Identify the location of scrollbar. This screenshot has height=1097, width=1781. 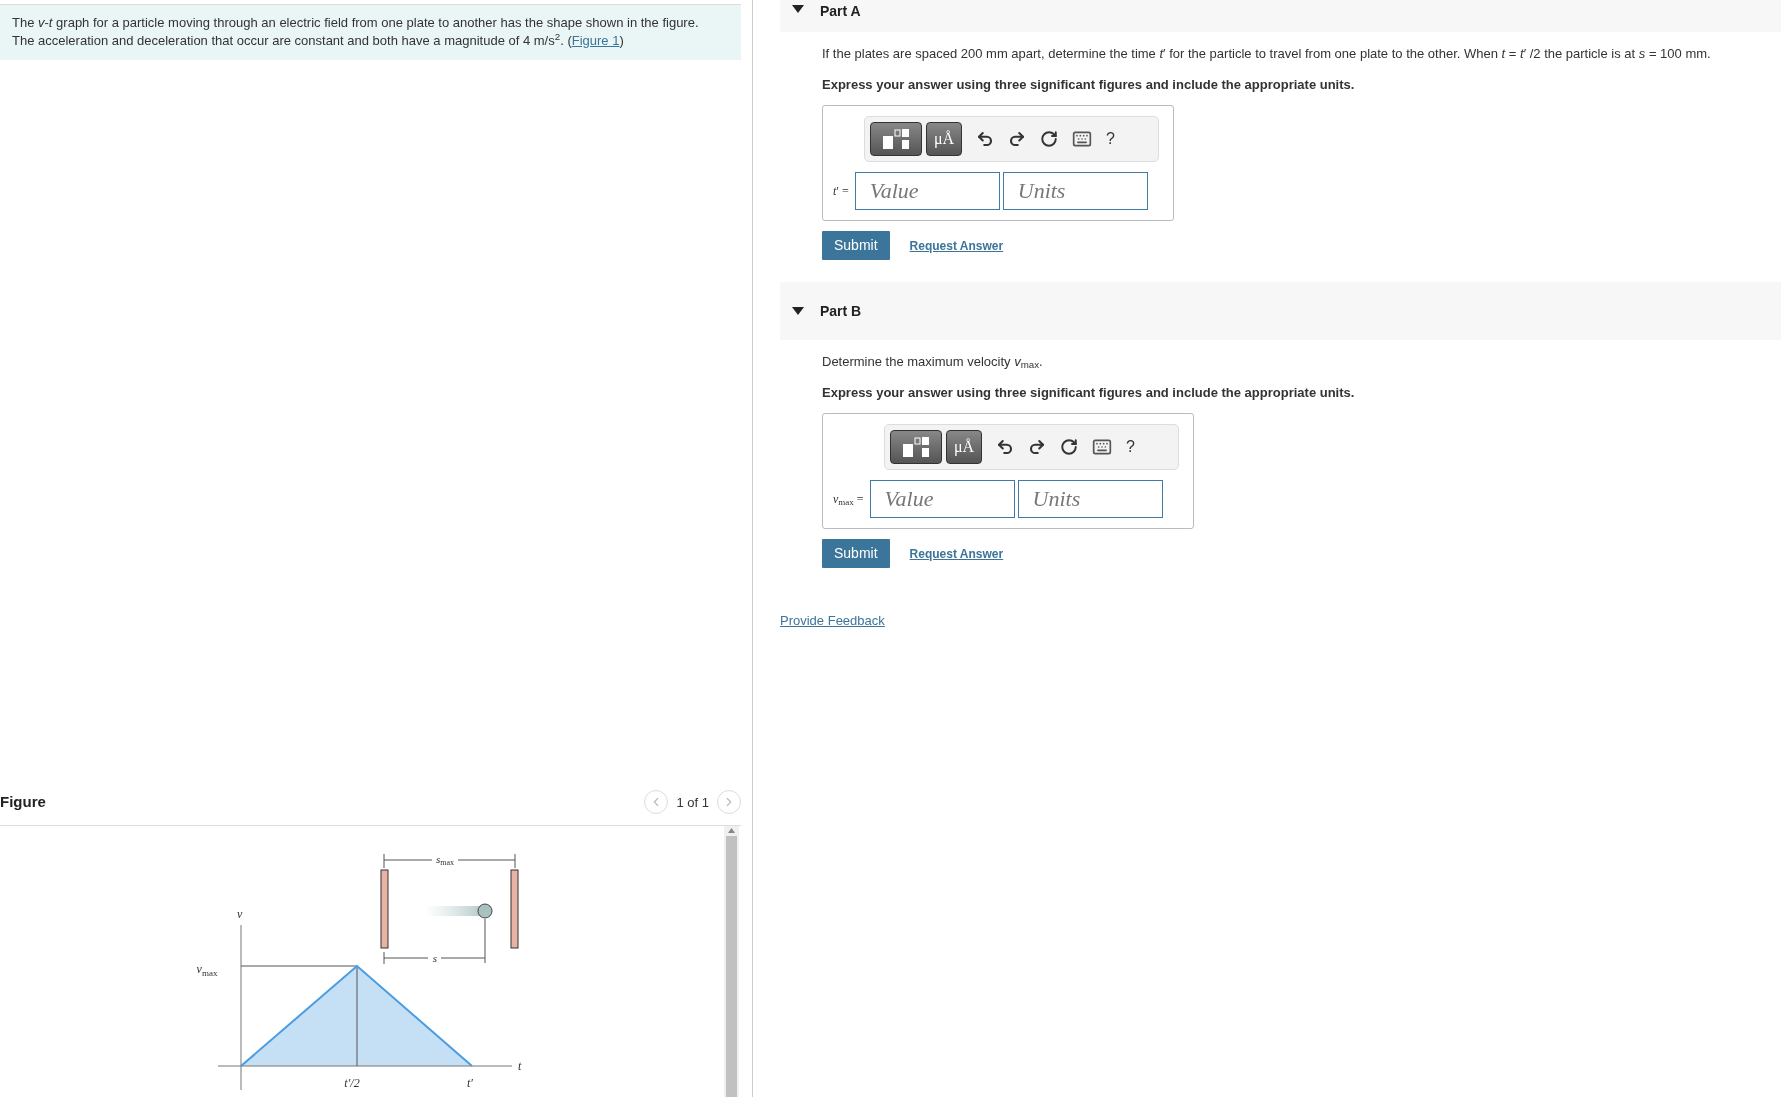
(731, 961).